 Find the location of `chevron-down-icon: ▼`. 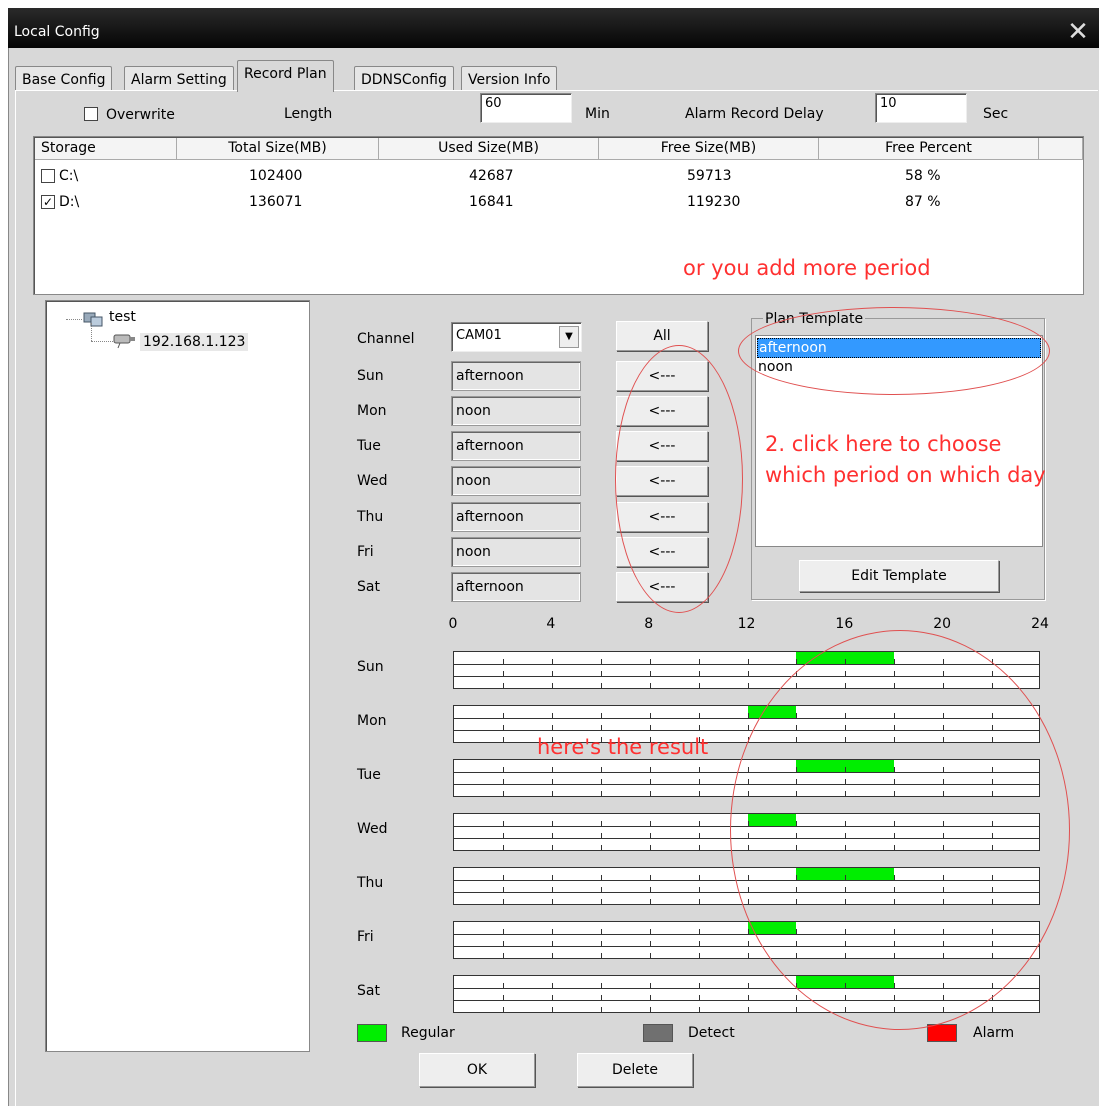

chevron-down-icon: ▼ is located at coordinates (569, 337).